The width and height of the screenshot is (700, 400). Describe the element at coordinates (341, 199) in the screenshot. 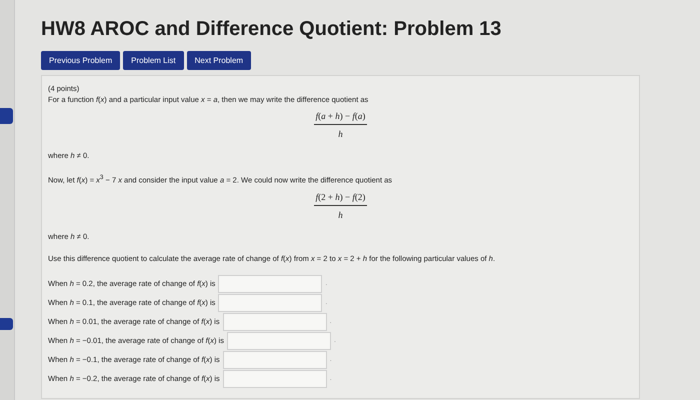

I see `fraction-numerator: f(2 + h) − f(2)` at that location.